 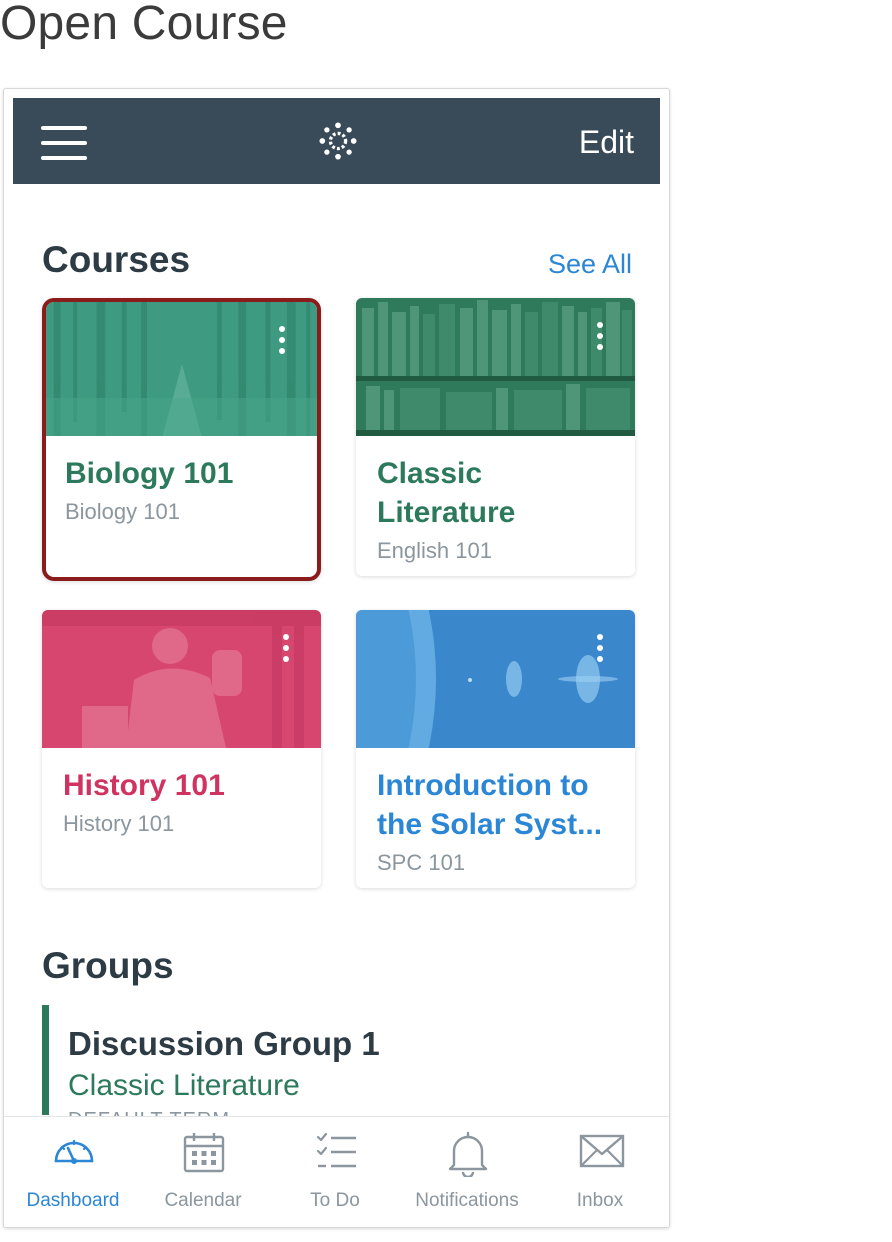 What do you see at coordinates (74, 1151) in the screenshot?
I see `dashboard-icon` at bounding box center [74, 1151].